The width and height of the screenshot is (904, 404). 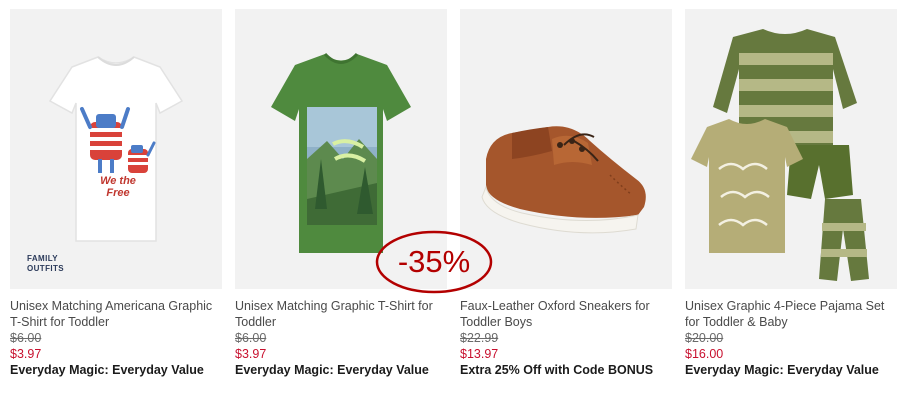 I want to click on badge-text: FAMILY OUTFITS, so click(x=46, y=263).